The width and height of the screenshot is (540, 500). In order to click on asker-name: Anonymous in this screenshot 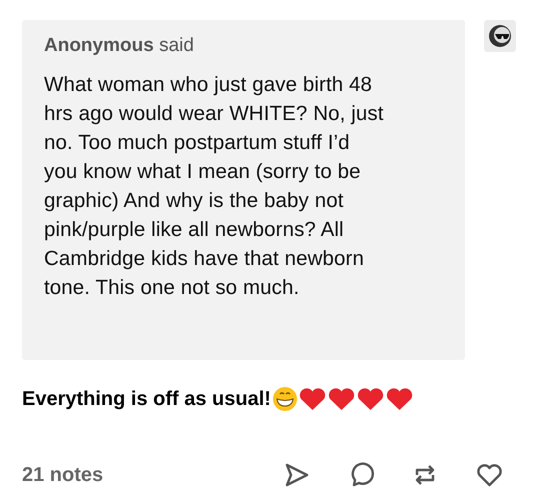, I will do `click(99, 45)`.